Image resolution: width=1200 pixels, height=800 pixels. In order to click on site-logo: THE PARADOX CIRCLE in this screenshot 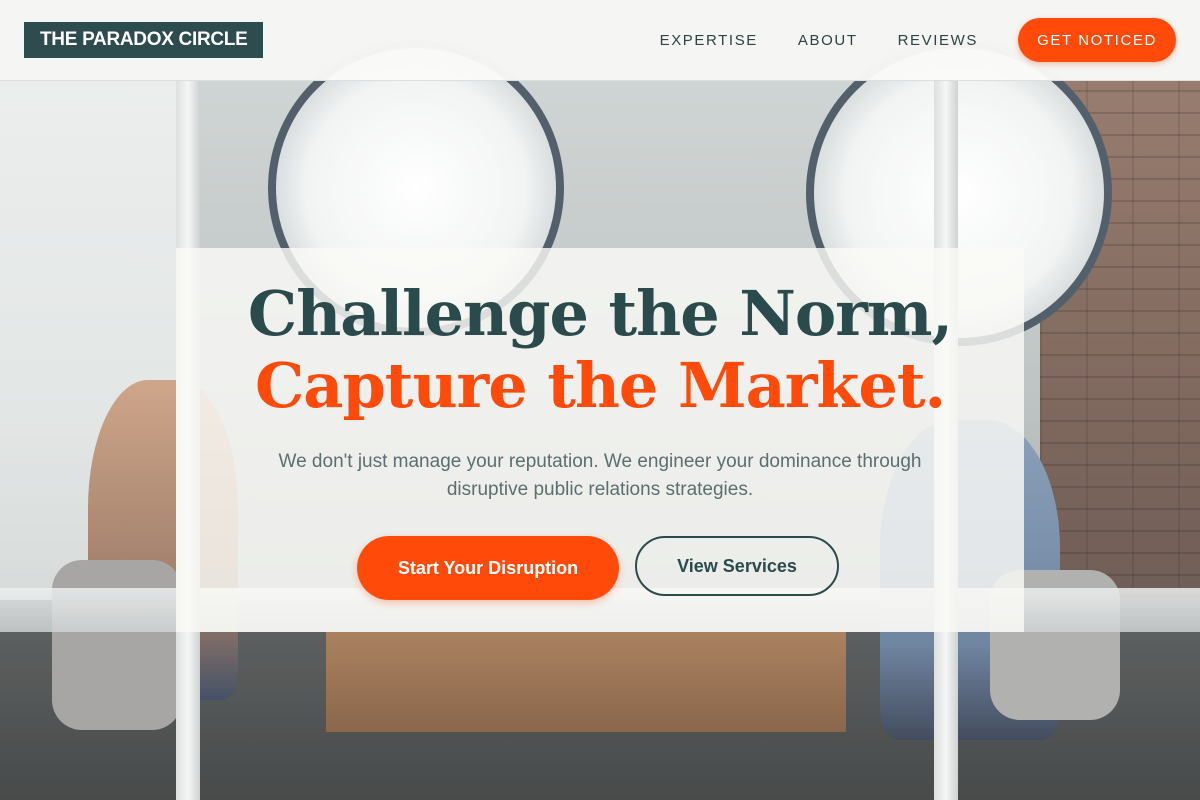, I will do `click(144, 40)`.